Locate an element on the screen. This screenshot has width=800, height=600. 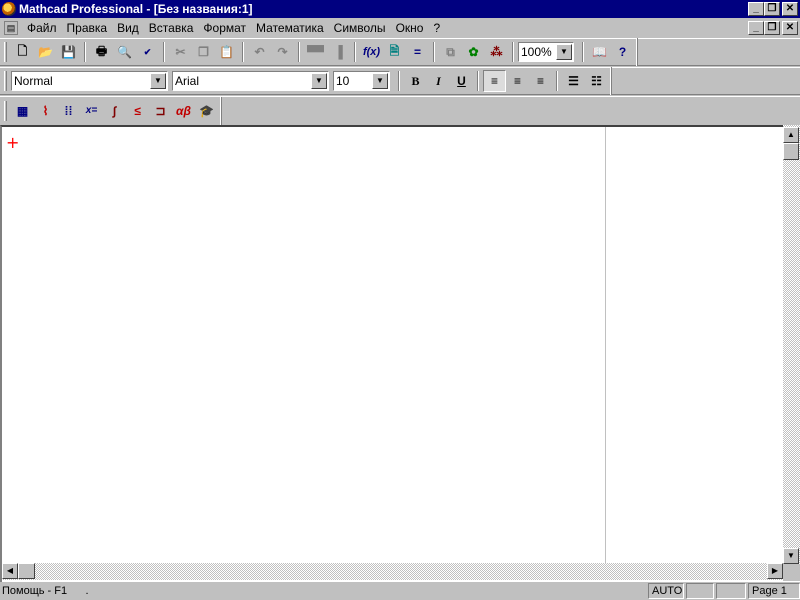
greek-palette-icon: αβ is located at coordinates (183, 111).